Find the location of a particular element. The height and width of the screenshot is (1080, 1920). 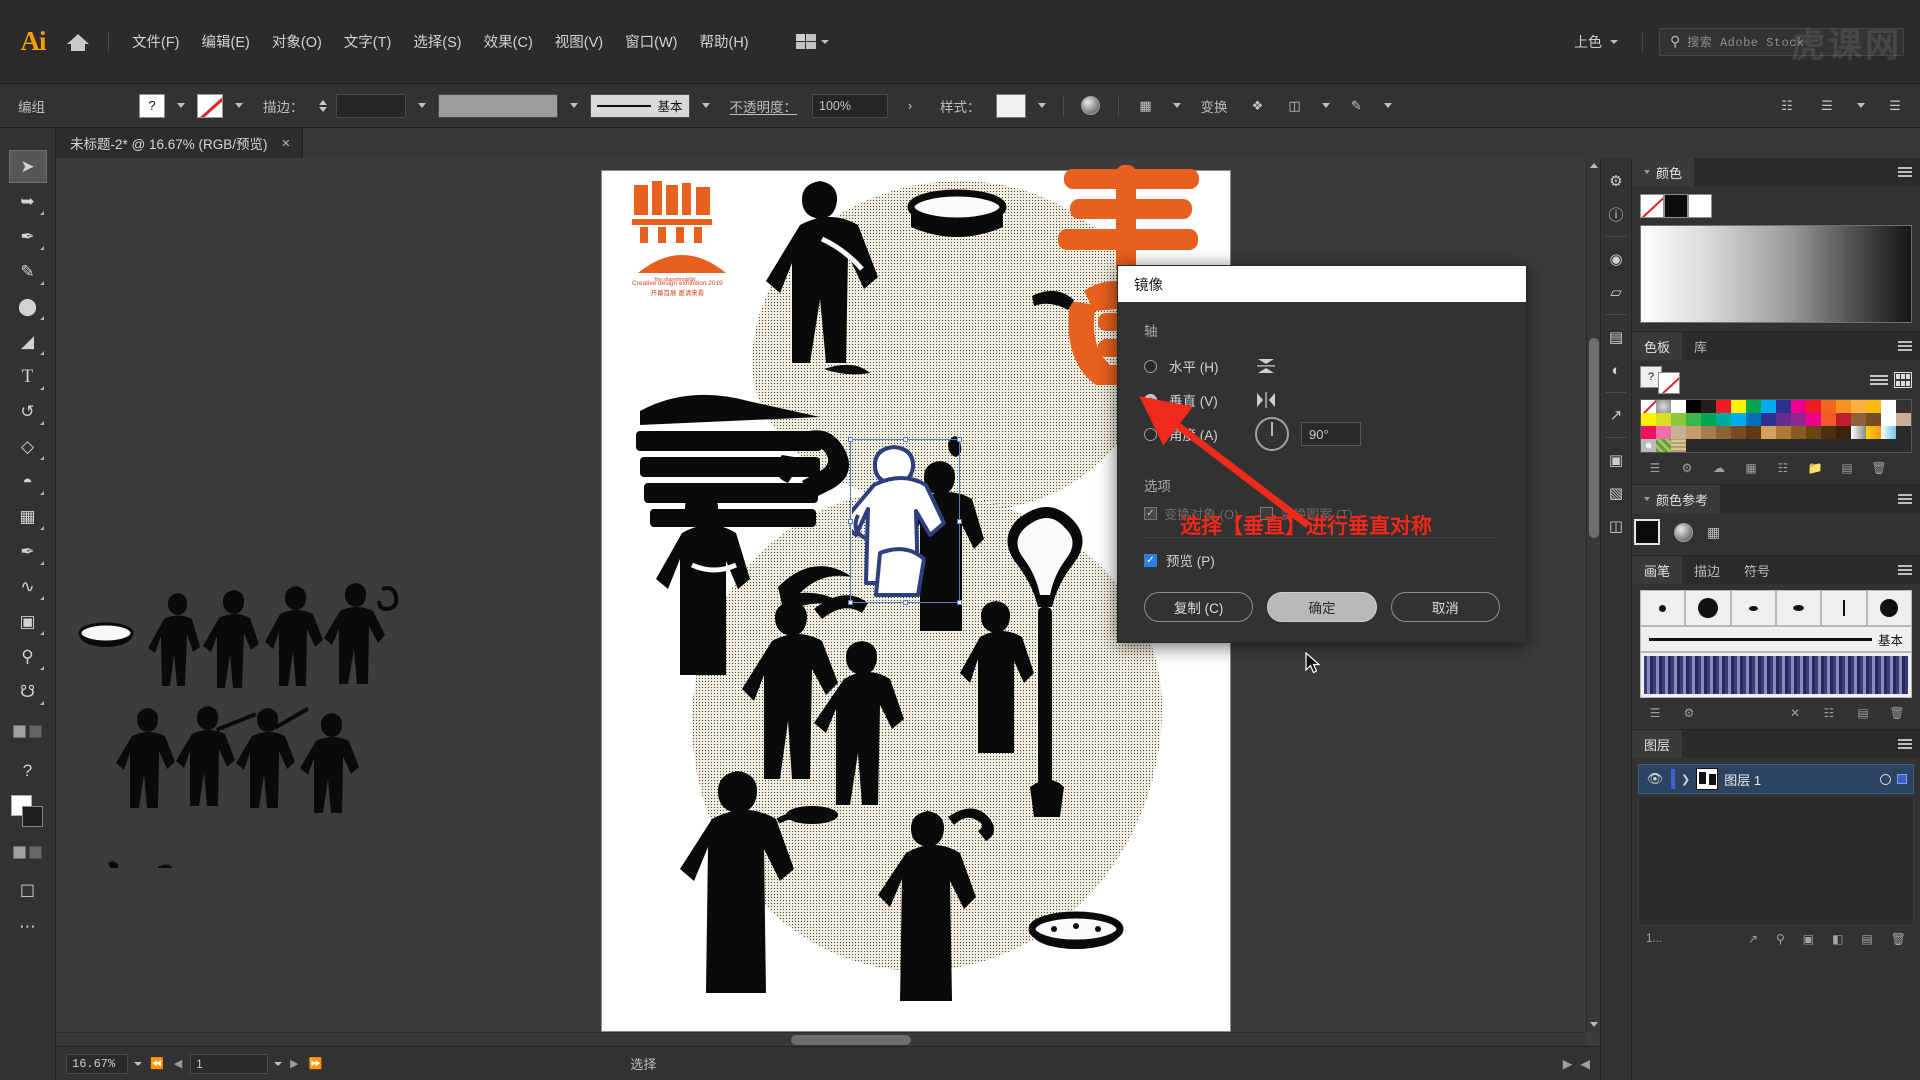

brush-definition-field: 基本 is located at coordinates (639, 105).